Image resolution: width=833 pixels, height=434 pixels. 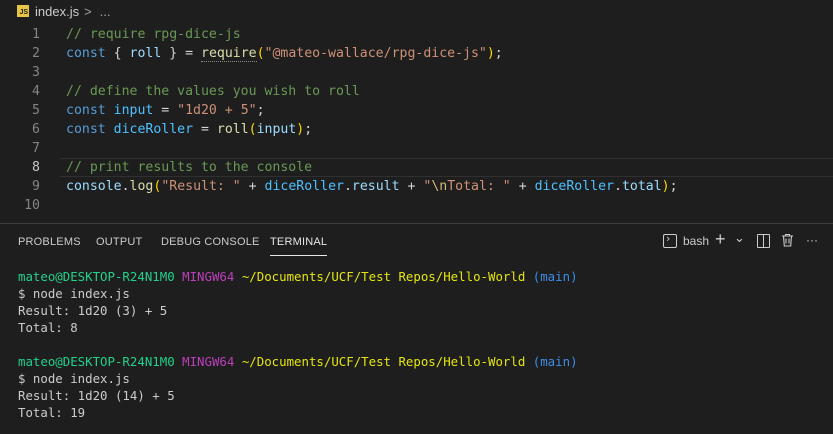 What do you see at coordinates (375, 53) in the screenshot?
I see `code-token: "@mateo-wallace/rpg-dice-js"` at bounding box center [375, 53].